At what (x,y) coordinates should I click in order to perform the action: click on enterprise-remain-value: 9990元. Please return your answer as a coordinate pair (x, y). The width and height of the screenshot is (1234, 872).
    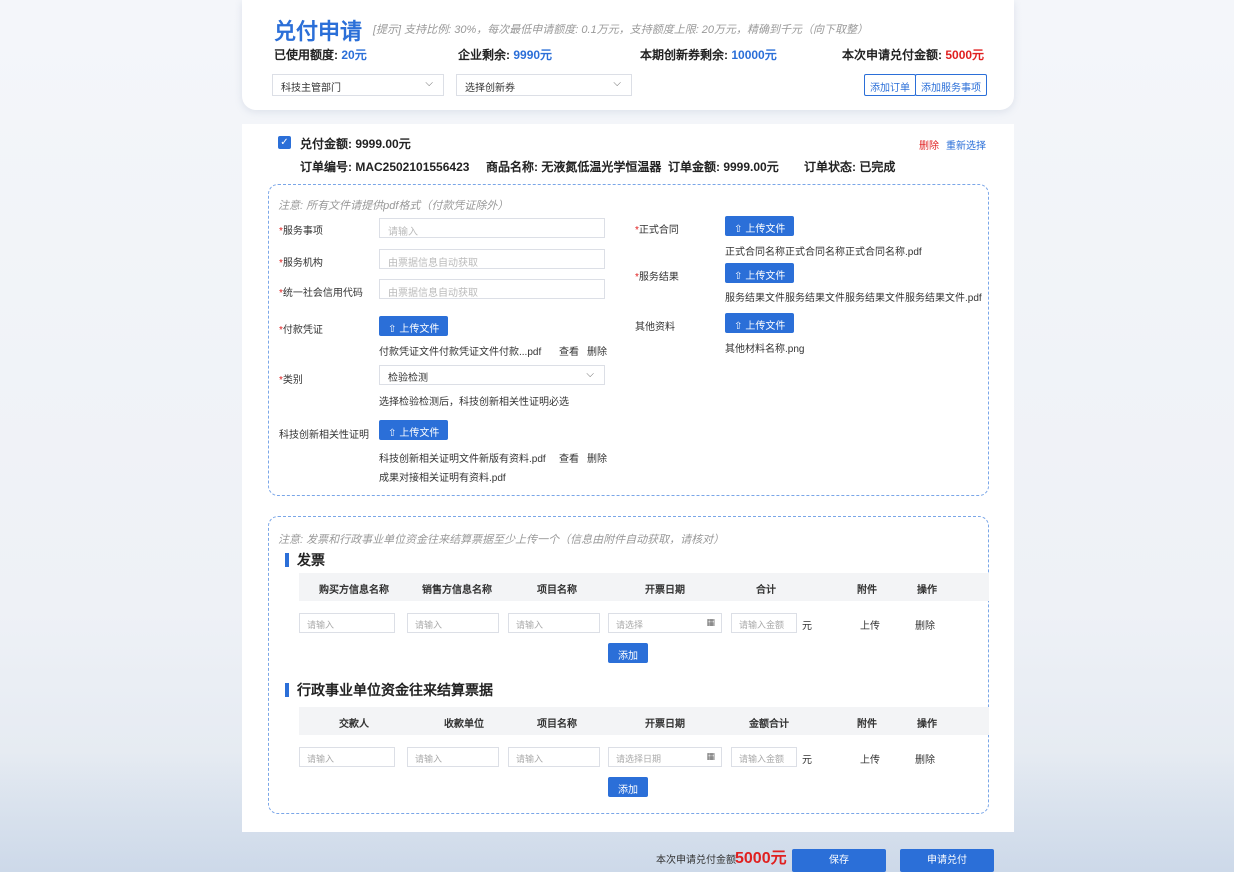
    Looking at the image, I should click on (533, 55).